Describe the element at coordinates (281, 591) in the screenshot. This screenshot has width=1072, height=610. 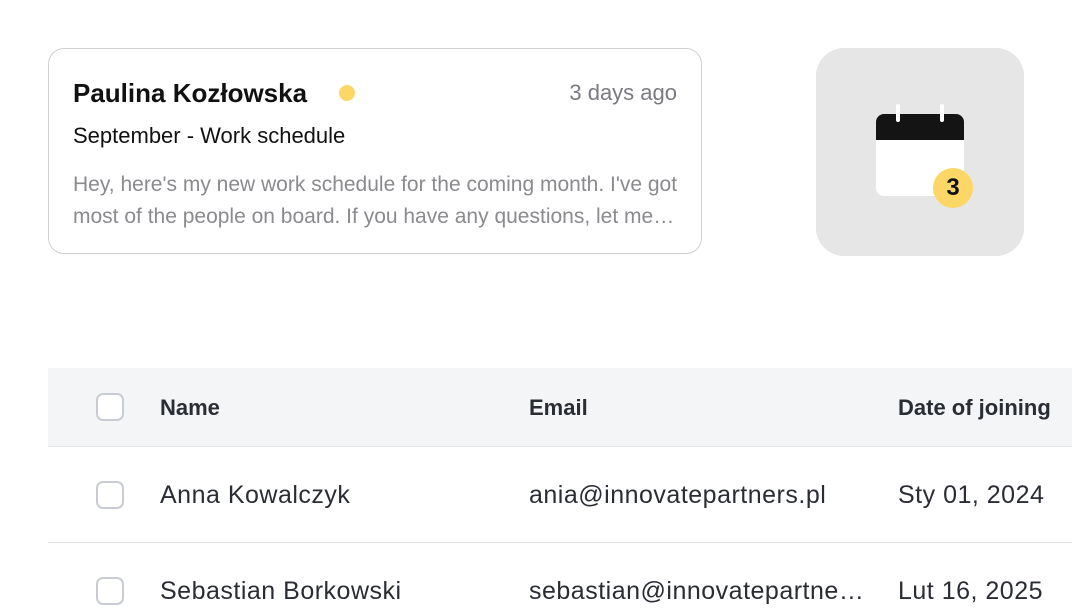
I see `row-name: Sebastian Borkowski` at that location.